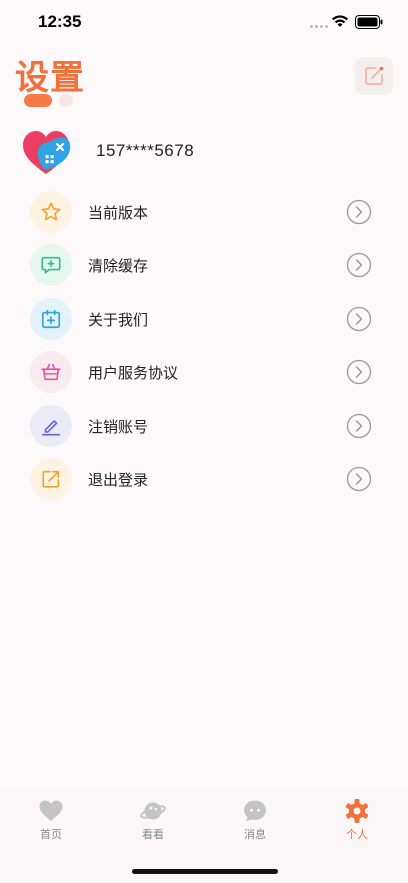 The width and height of the screenshot is (408, 883). I want to click on edit-profile-button, so click(374, 76).